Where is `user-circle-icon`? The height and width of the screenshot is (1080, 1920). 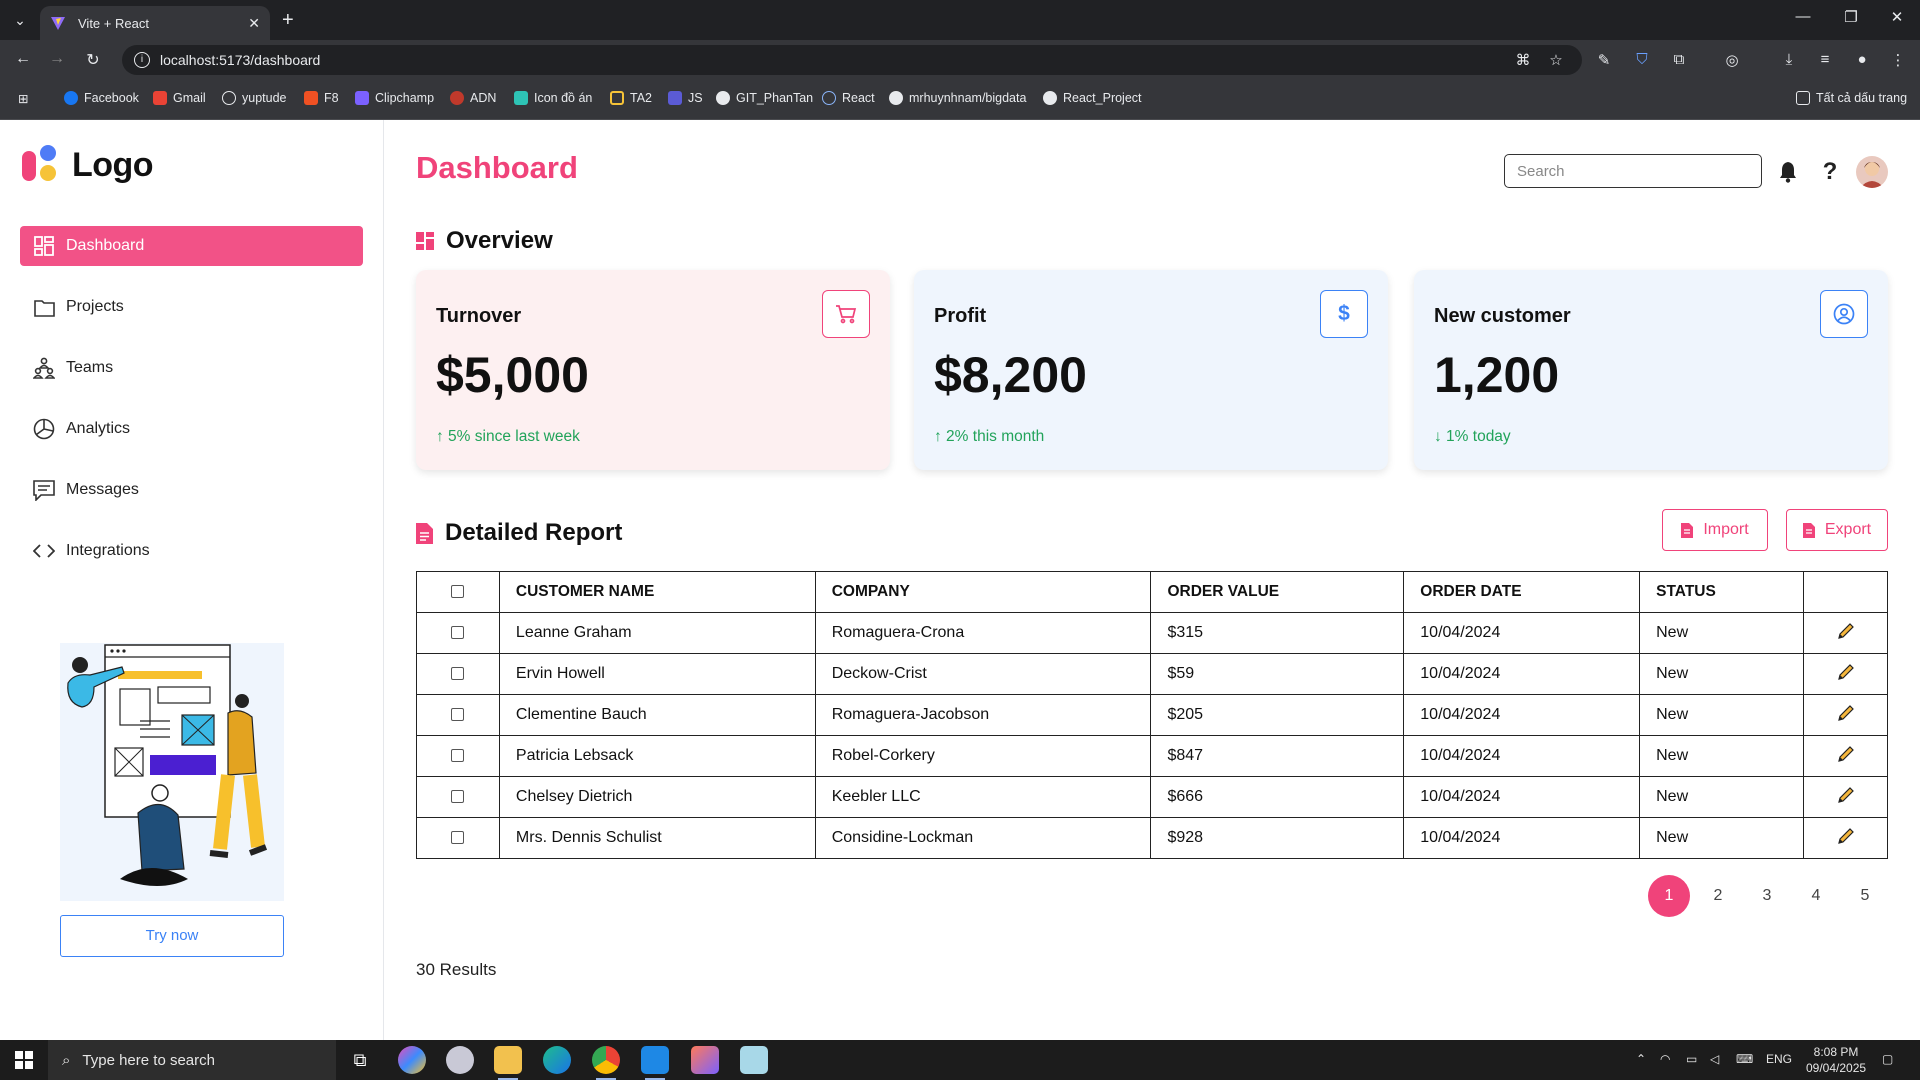 user-circle-icon is located at coordinates (1844, 314).